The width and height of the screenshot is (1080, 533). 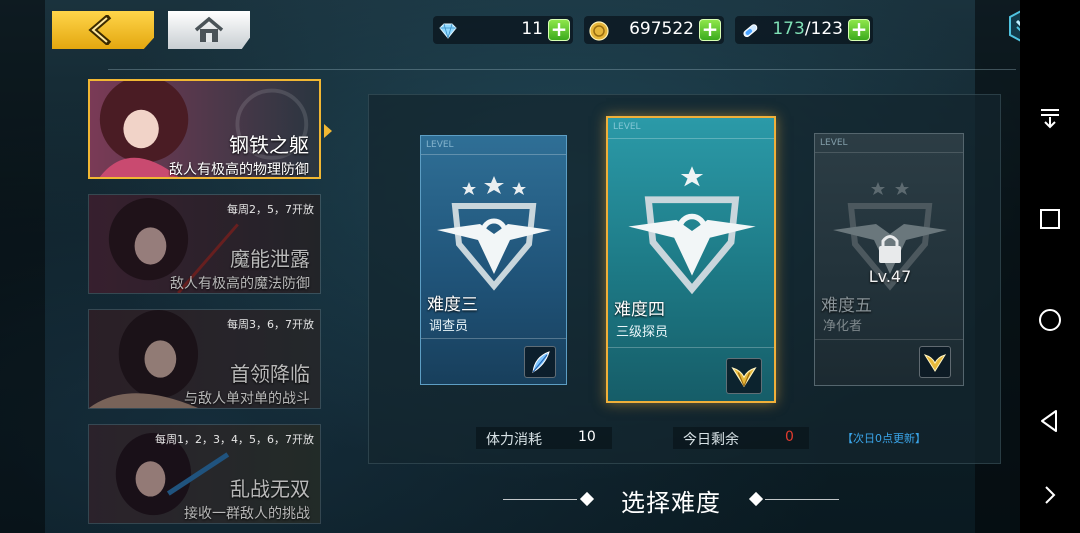 I want to click on home-icon, so click(x=209, y=29).